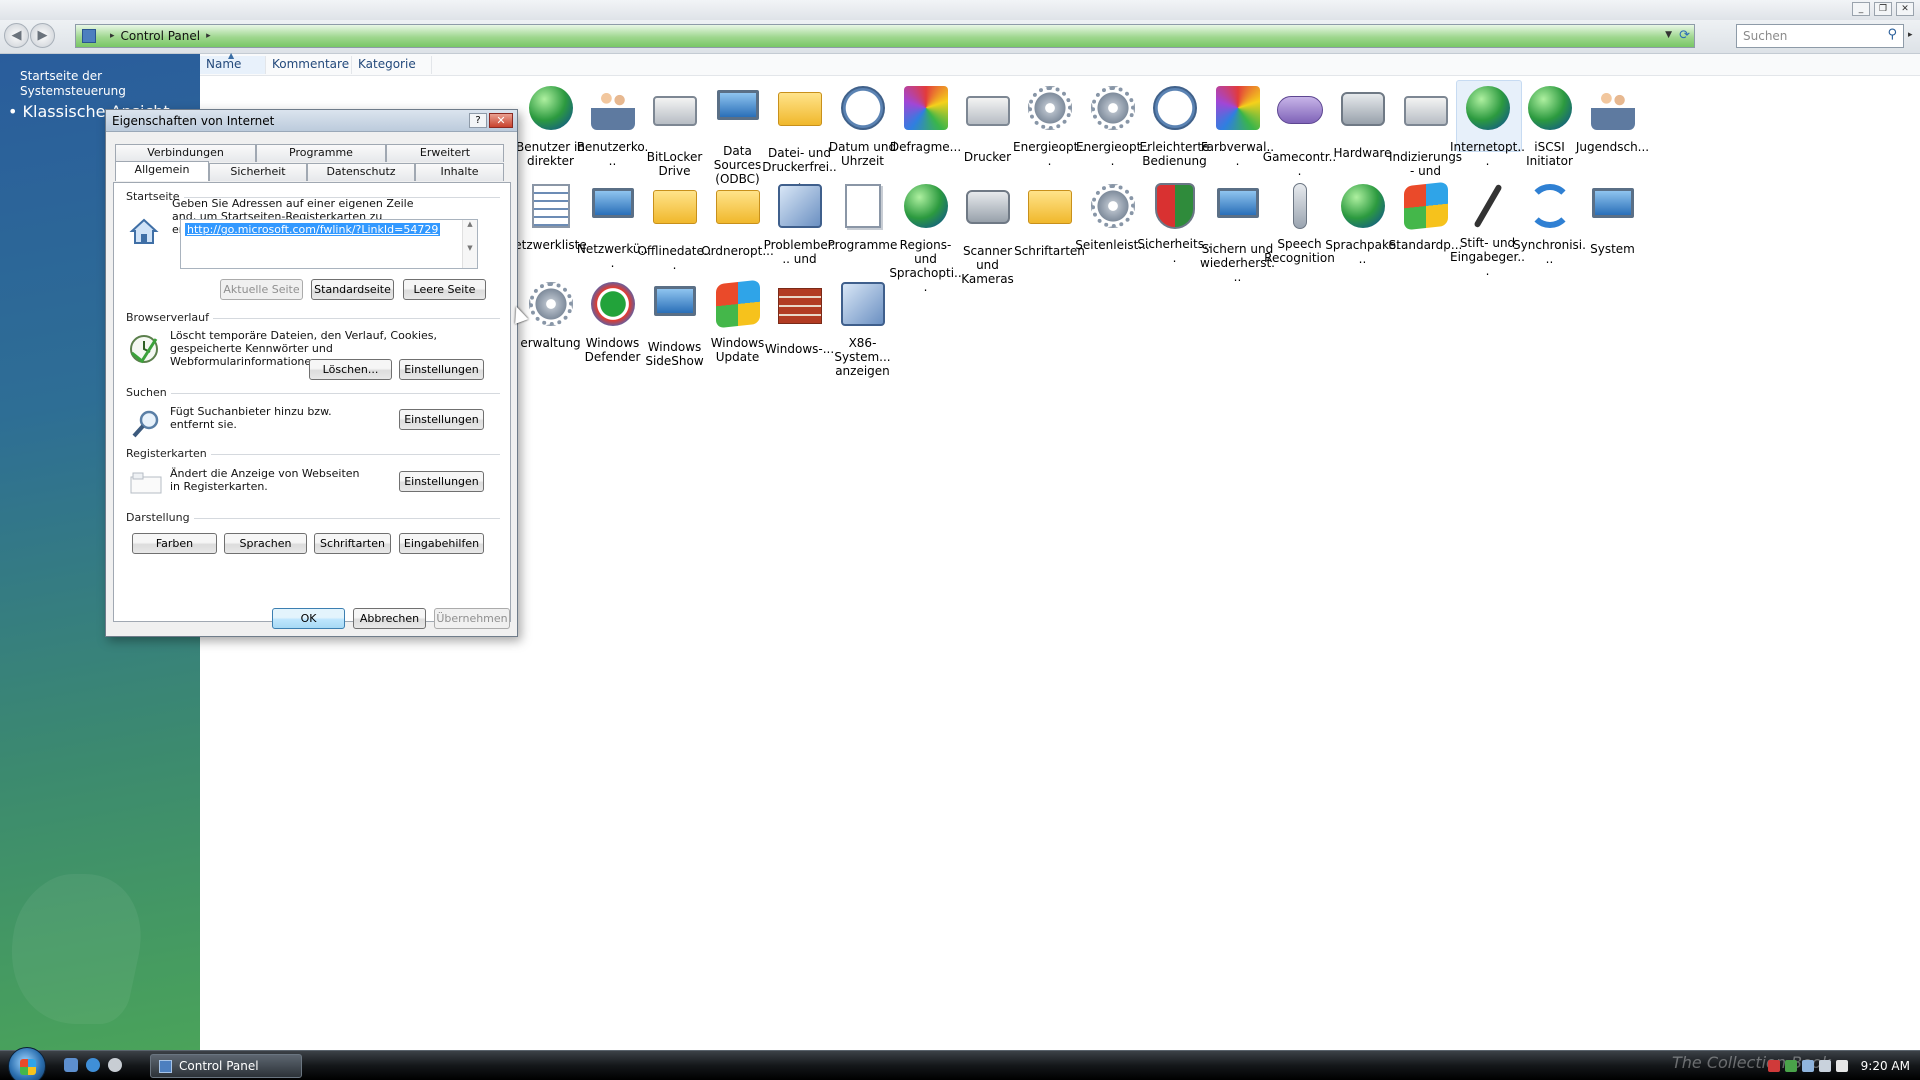 This screenshot has height=1080, width=1920. I want to click on data-sources-icon, so click(738, 114).